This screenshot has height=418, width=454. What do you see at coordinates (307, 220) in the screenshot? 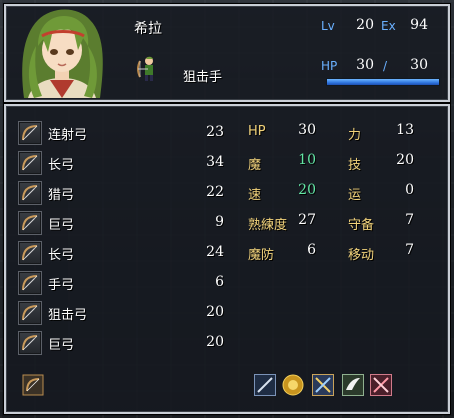
I see `stat-wlv-value: 27` at bounding box center [307, 220].